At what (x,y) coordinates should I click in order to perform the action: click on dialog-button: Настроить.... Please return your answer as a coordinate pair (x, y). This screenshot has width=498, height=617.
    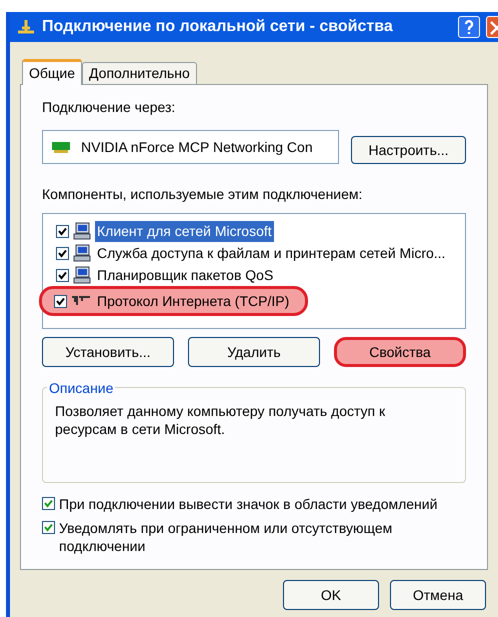
    Looking at the image, I should click on (408, 150).